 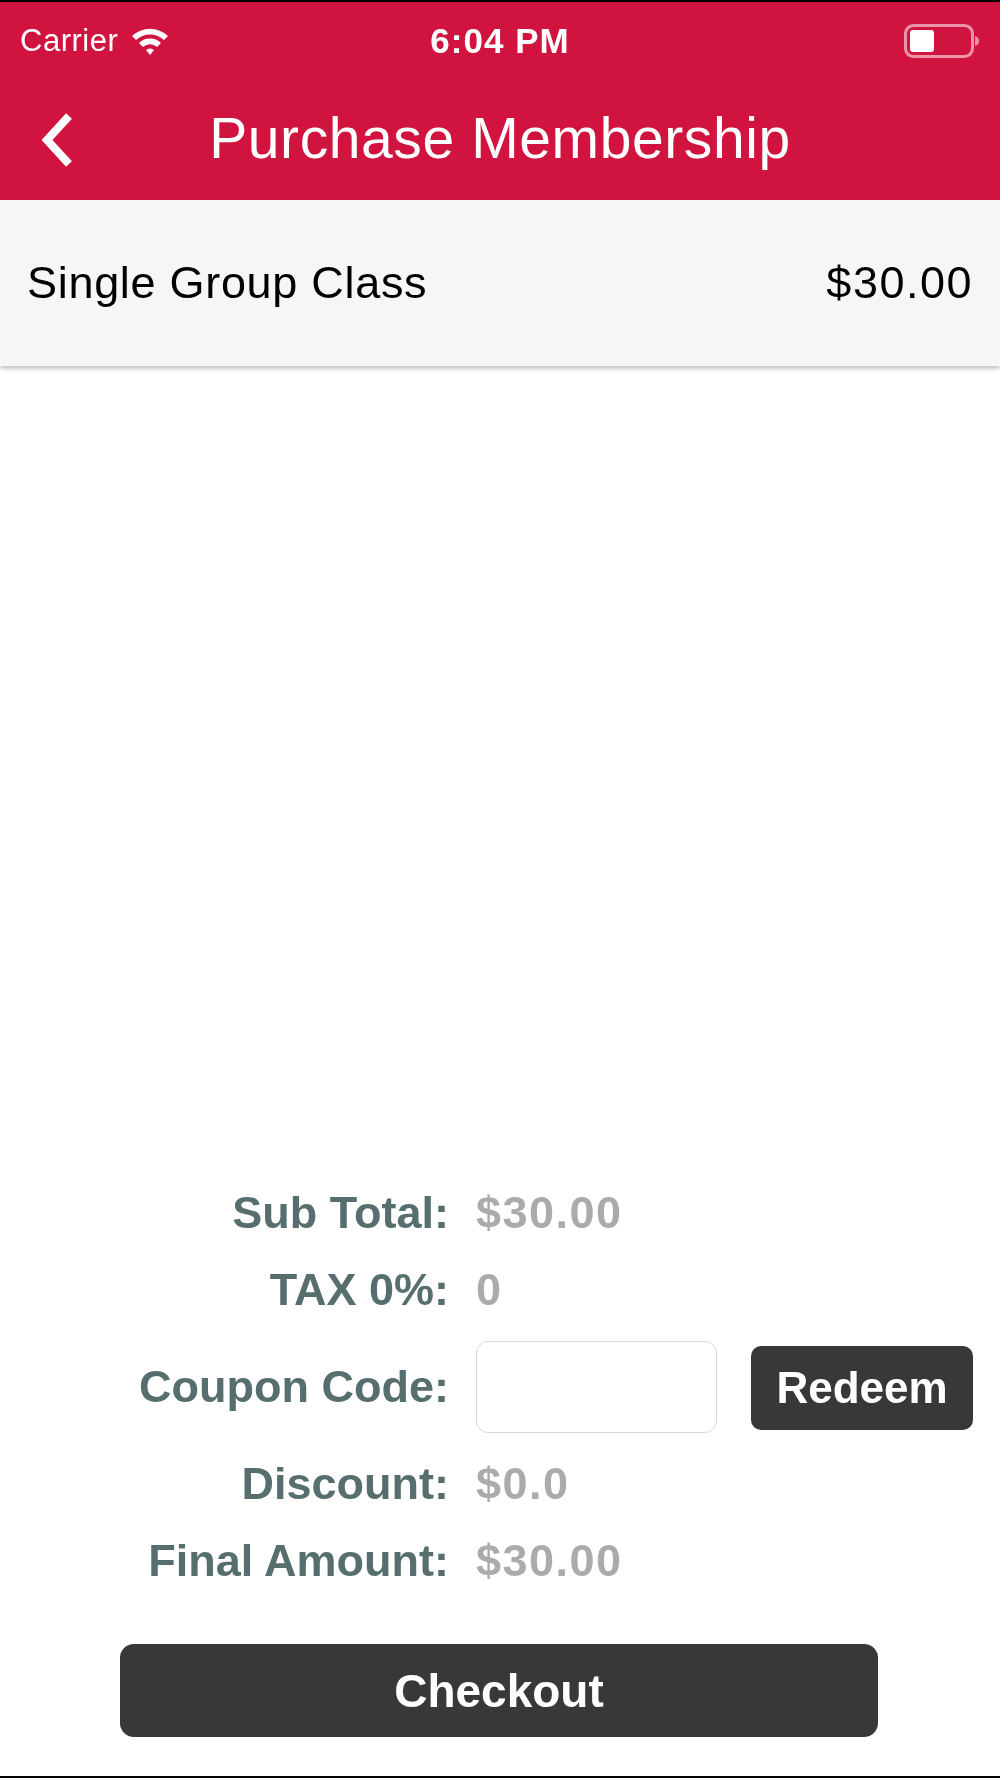 I want to click on summary-value: $0.0, so click(x=523, y=1483).